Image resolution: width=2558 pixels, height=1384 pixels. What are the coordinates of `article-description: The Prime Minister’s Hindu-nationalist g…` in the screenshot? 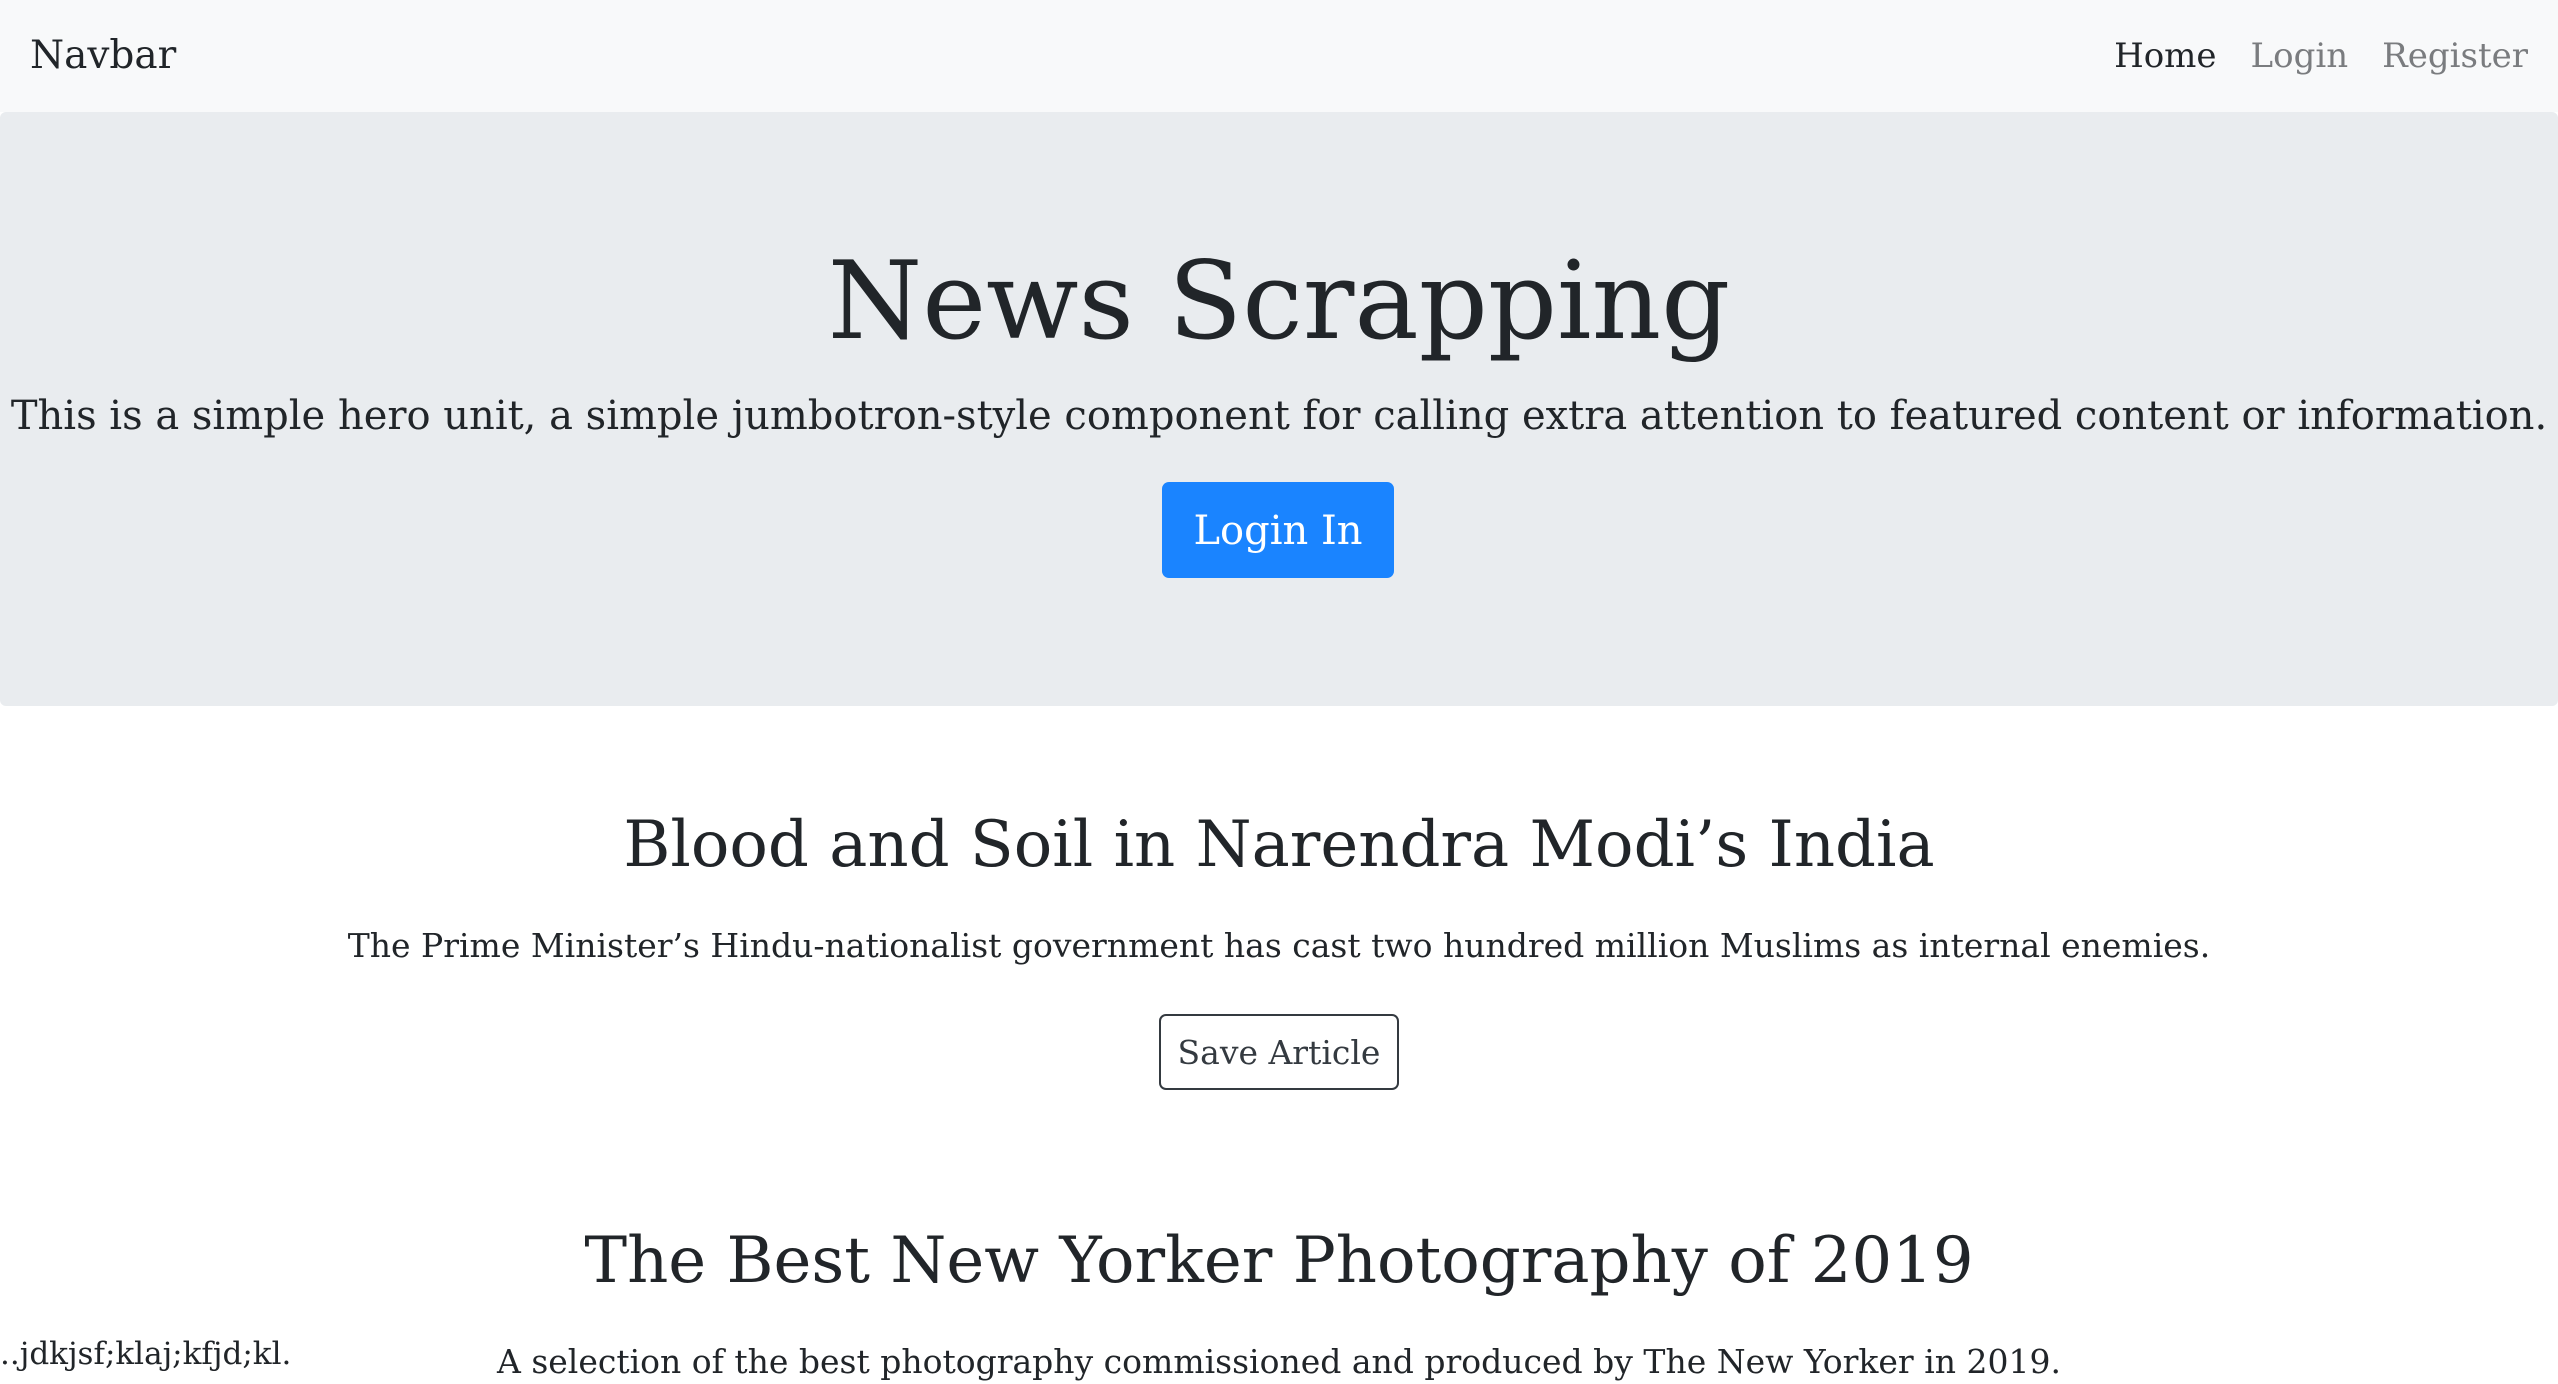 It's located at (1279, 945).